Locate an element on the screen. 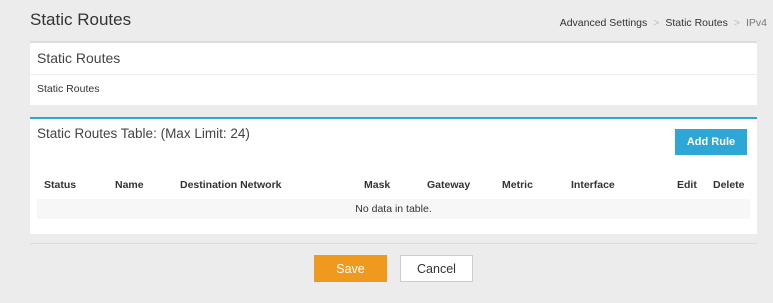 The height and width of the screenshot is (303, 773). column-header-mask: Mask is located at coordinates (377, 185).